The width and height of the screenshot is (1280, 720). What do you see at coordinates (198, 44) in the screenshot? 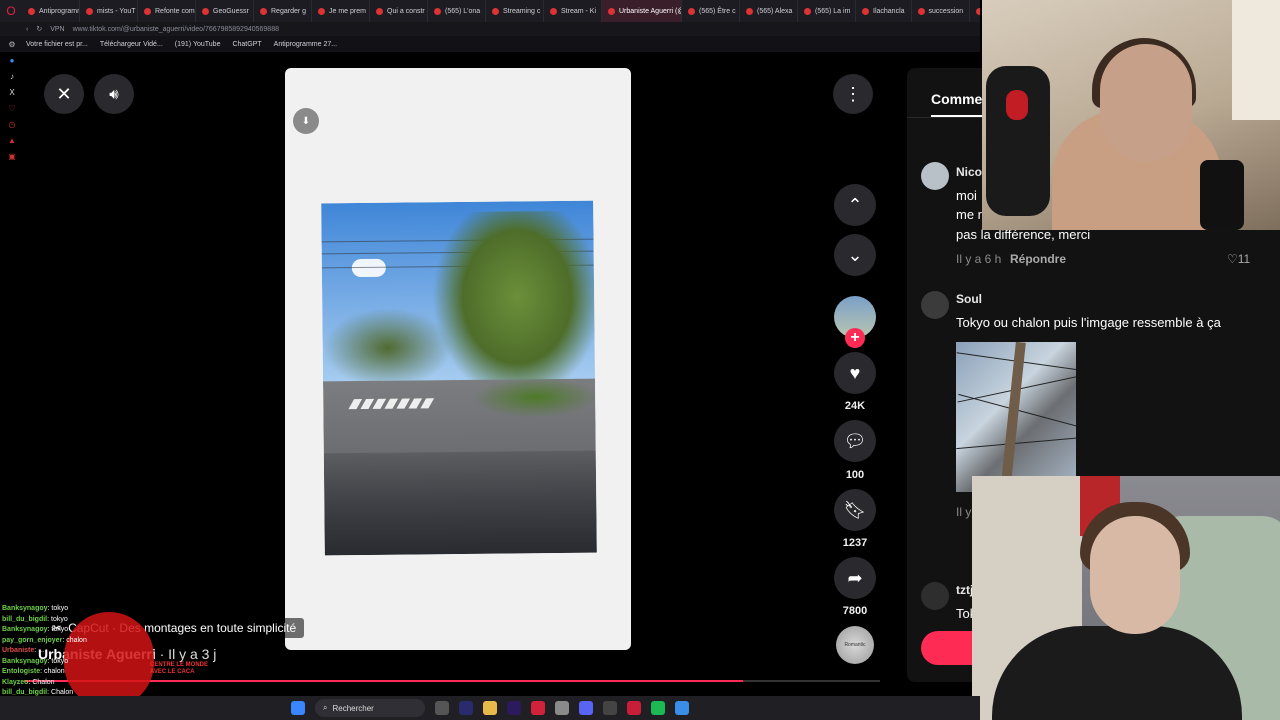
I see `bookmark-3: (191) YouTube` at bounding box center [198, 44].